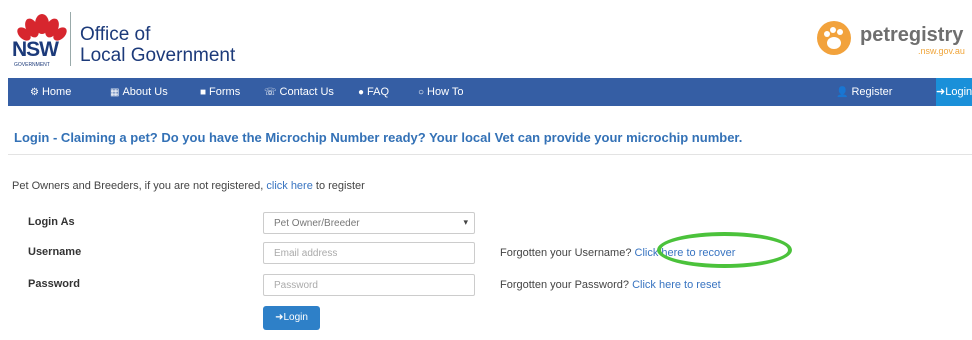 The image size is (972, 340). What do you see at coordinates (296, 285) in the screenshot?
I see `password-placeholder: Password` at bounding box center [296, 285].